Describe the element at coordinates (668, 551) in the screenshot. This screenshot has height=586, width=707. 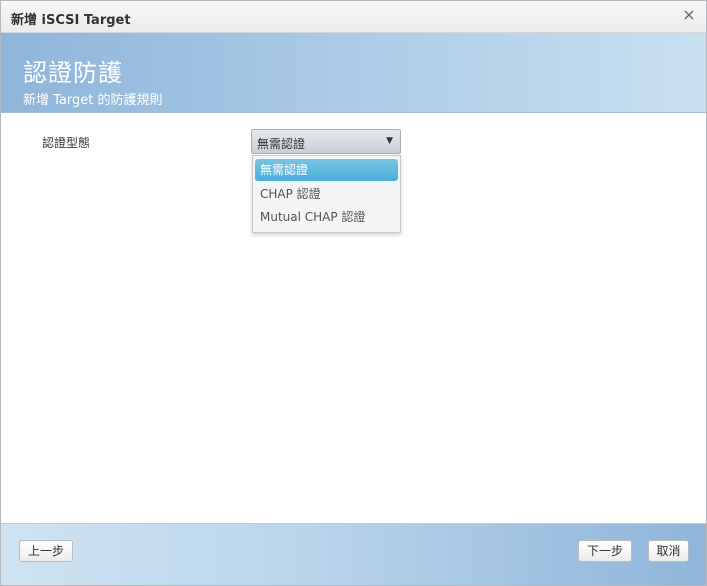
I see `cancel-button: 取消` at that location.